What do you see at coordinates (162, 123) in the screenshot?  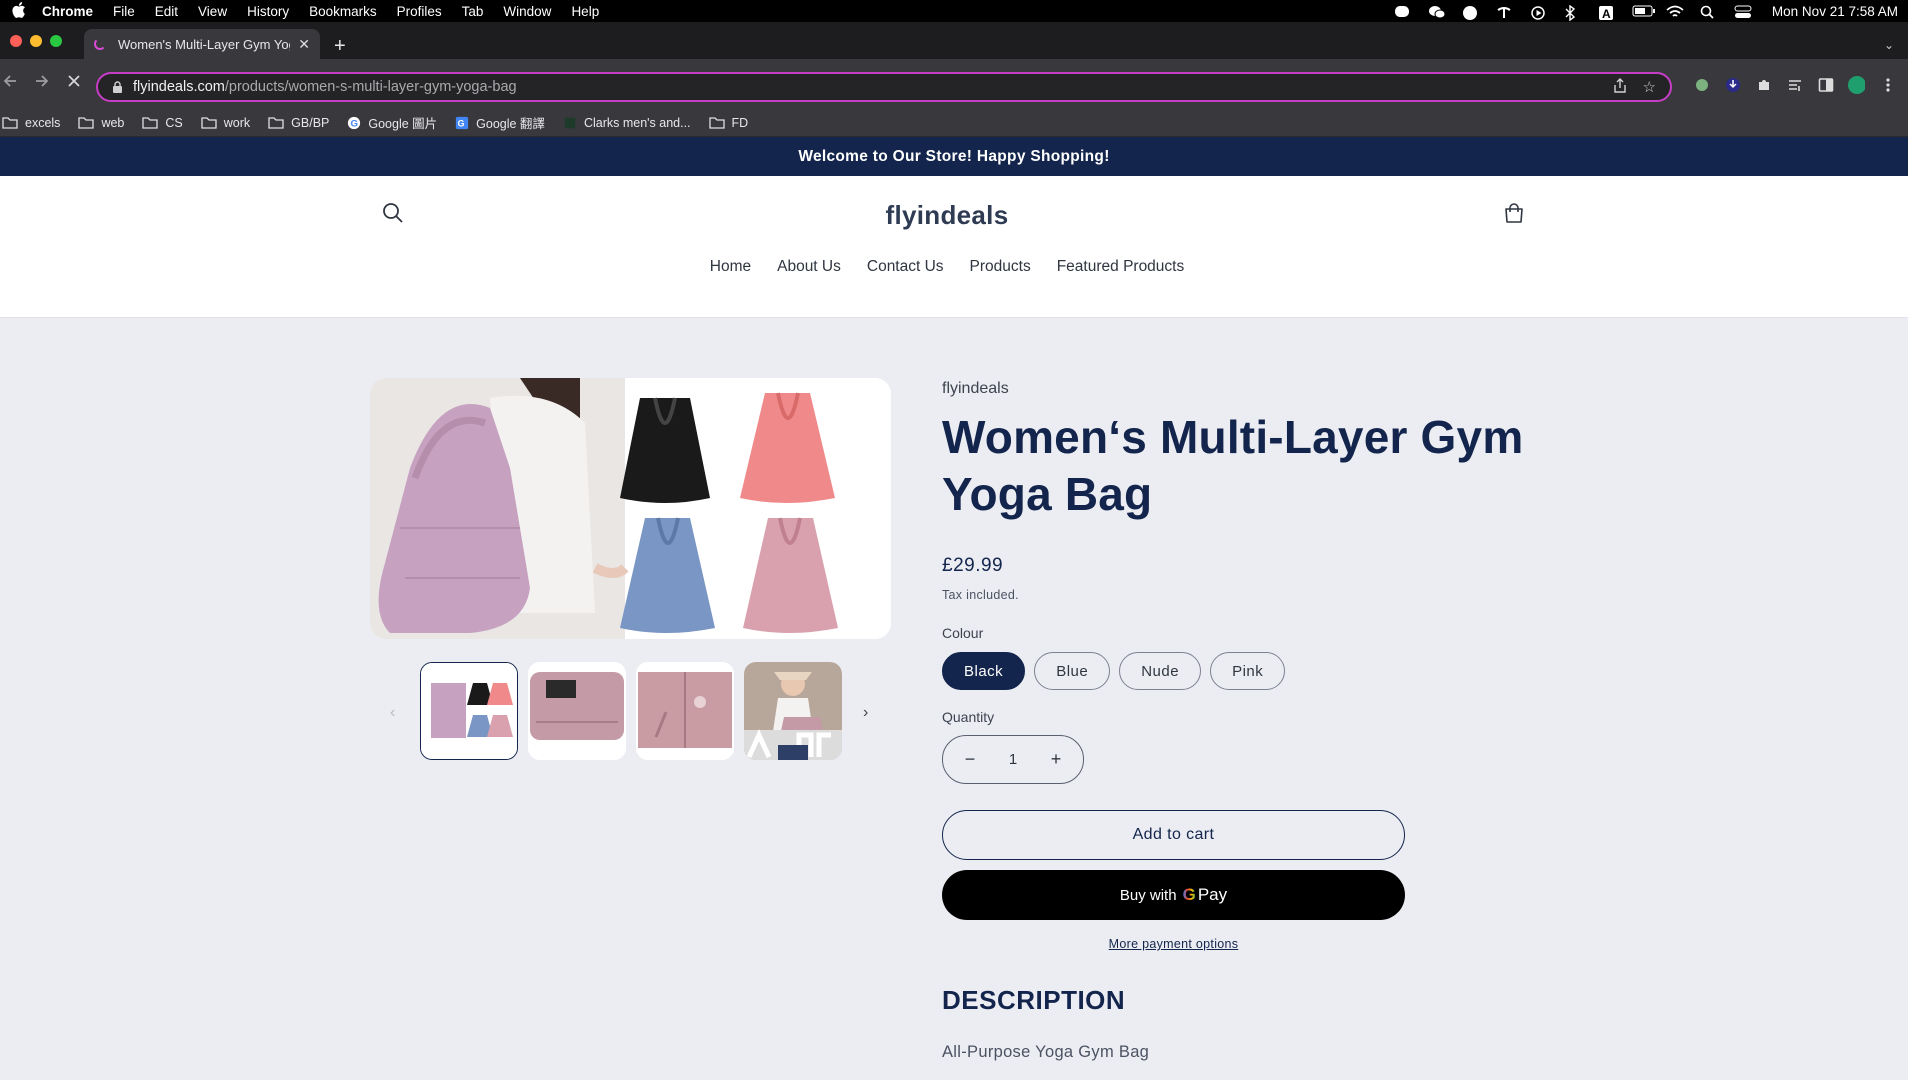 I see `bookmark-item: CS` at bounding box center [162, 123].